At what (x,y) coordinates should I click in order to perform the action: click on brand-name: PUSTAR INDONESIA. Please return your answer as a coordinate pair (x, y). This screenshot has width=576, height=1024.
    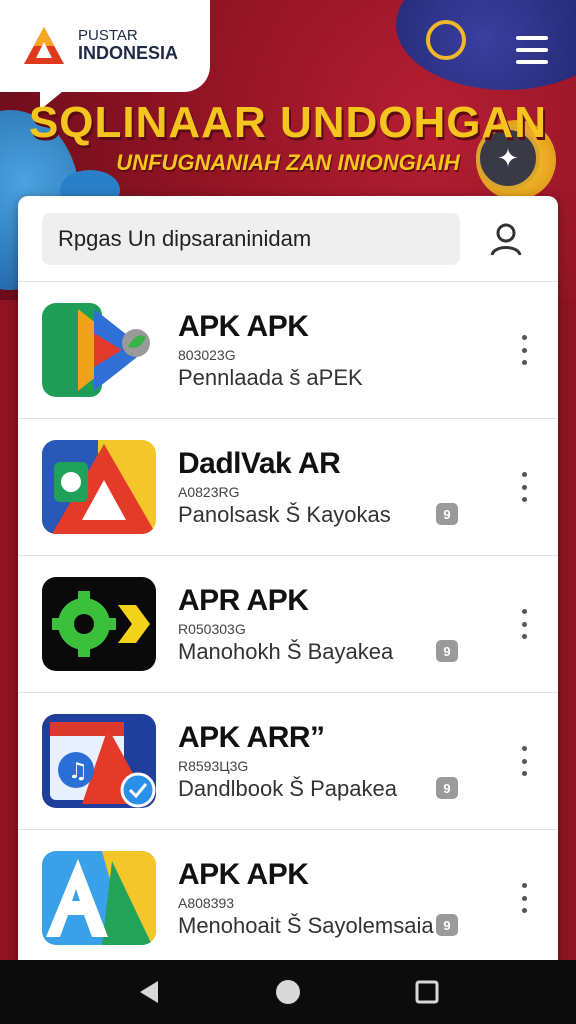
    Looking at the image, I should click on (128, 45).